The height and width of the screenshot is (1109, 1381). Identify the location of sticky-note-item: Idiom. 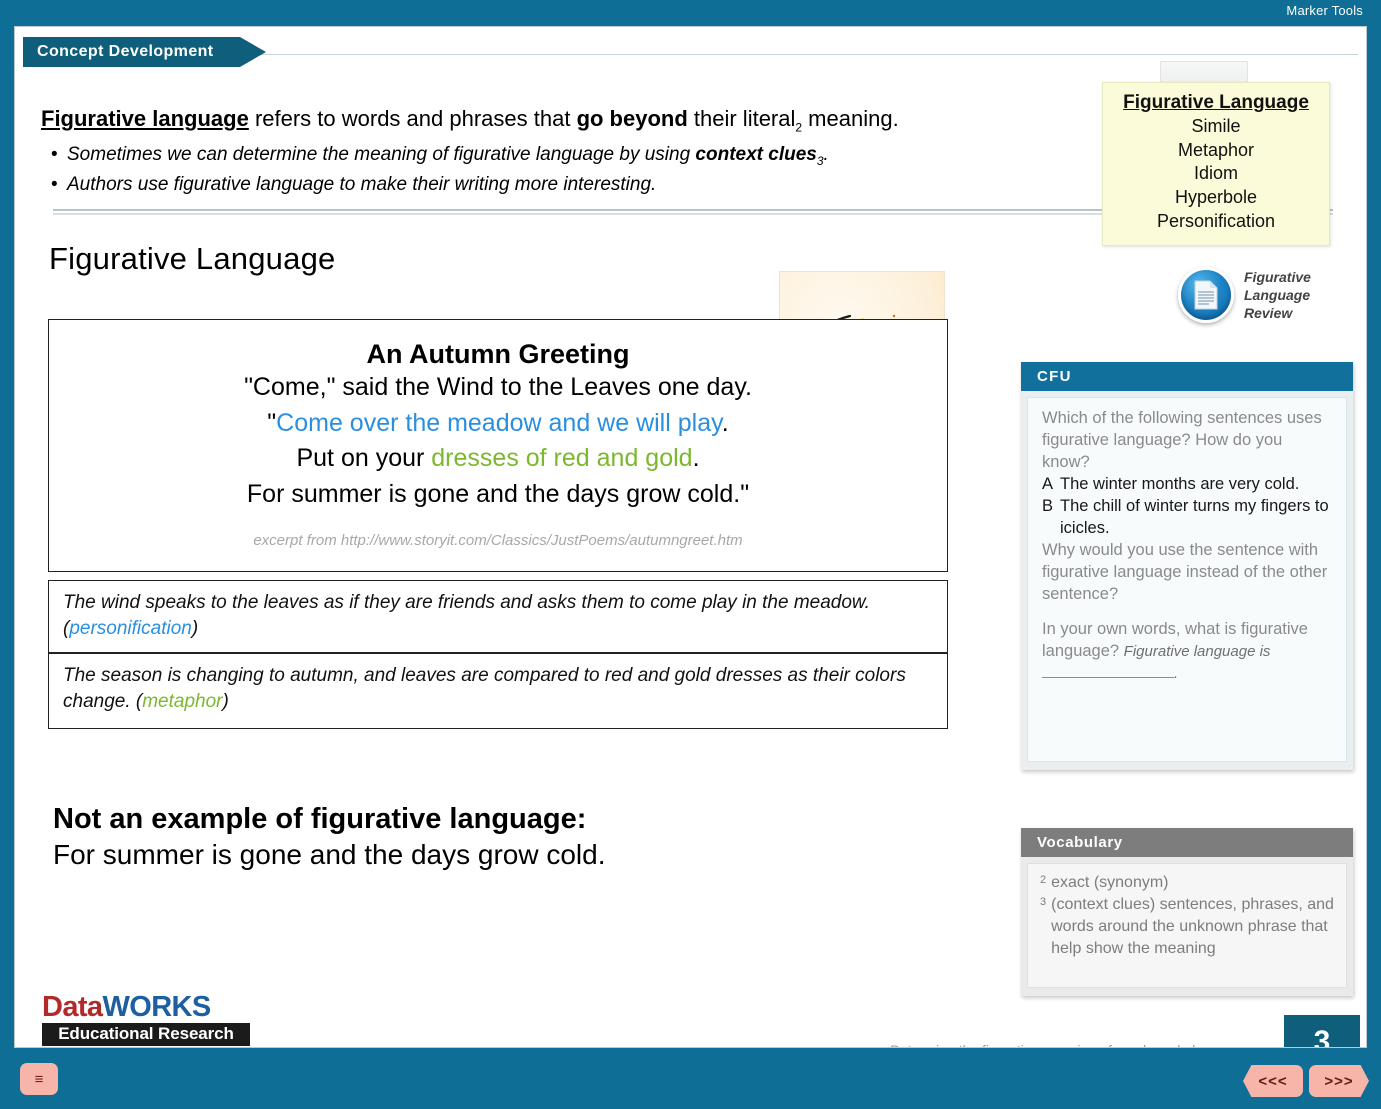
(1215, 173).